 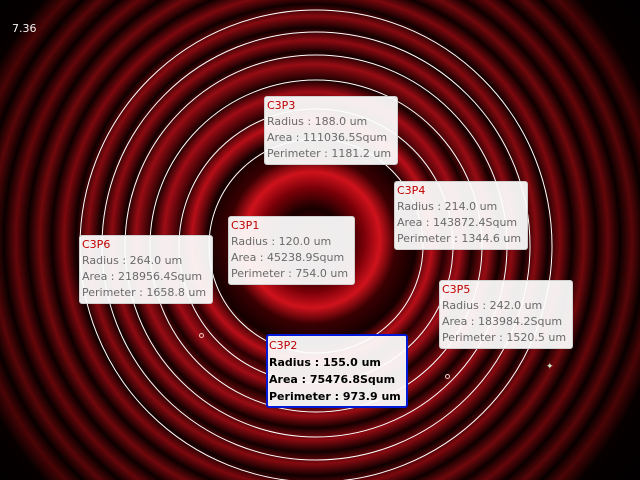 I want to click on measurement-title: C3P3, so click(x=281, y=105).